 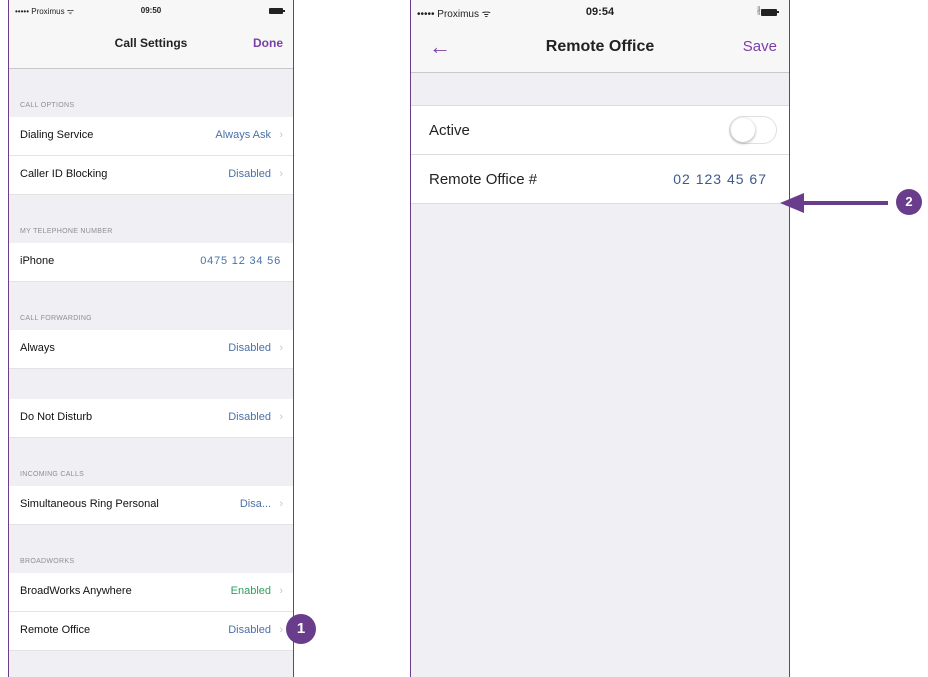 What do you see at coordinates (720, 179) in the screenshot?
I see `remote-office-number-value: 02 123 45 67` at bounding box center [720, 179].